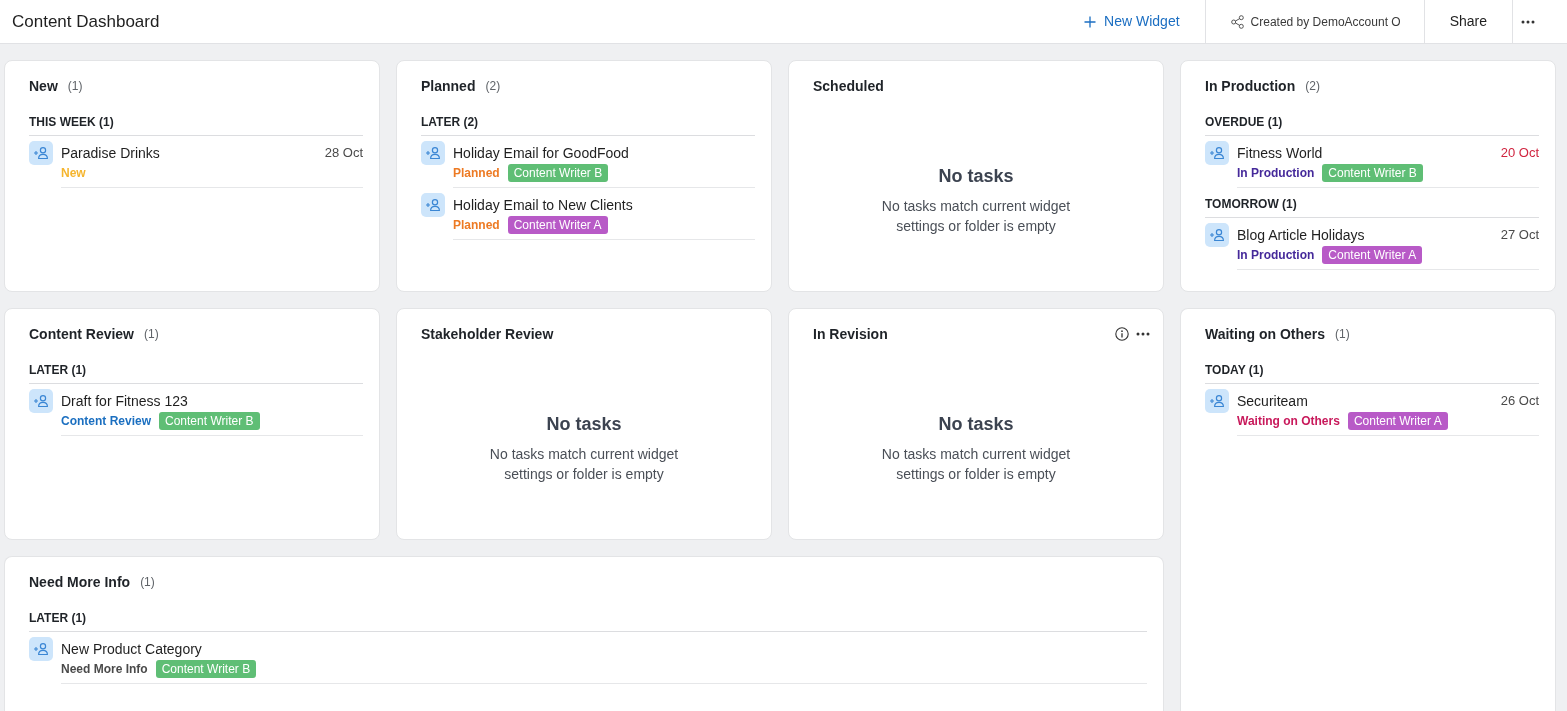  I want to click on new-widget-button: New Widget, so click(1138, 21).